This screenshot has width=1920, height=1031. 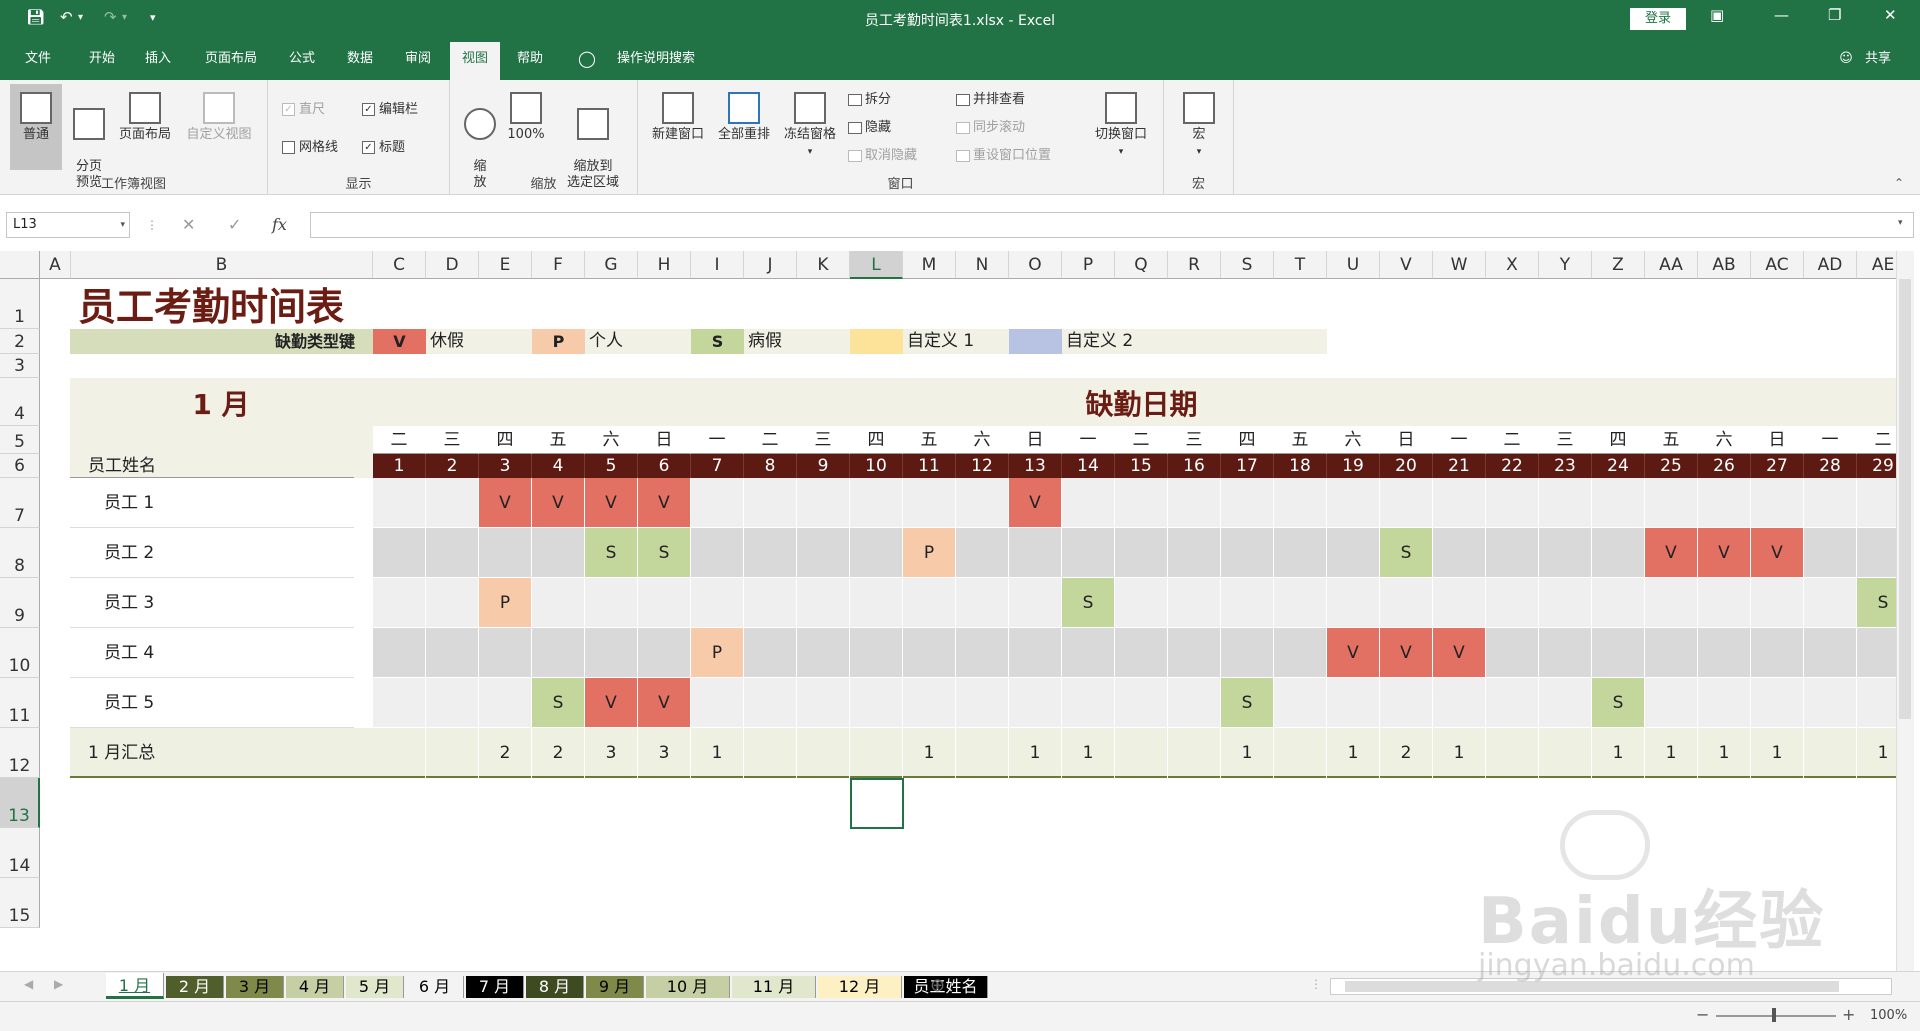 What do you see at coordinates (36, 127) in the screenshot?
I see `normal-view-button: 普通` at bounding box center [36, 127].